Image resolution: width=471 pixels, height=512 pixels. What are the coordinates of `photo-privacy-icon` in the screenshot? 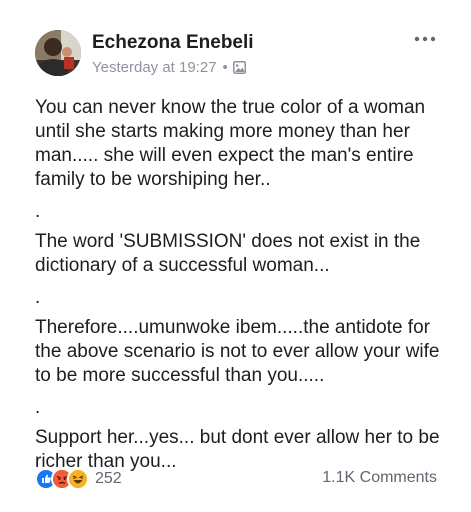 It's located at (239, 67).